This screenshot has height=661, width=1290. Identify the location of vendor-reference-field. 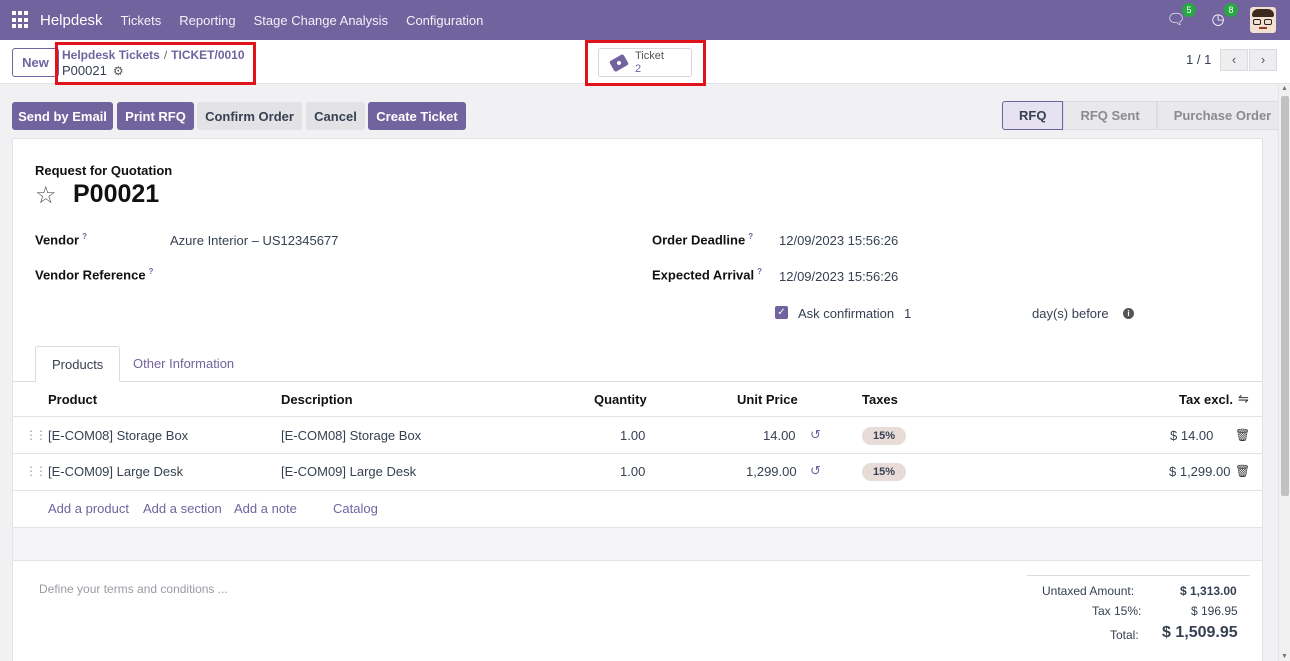
(320, 275).